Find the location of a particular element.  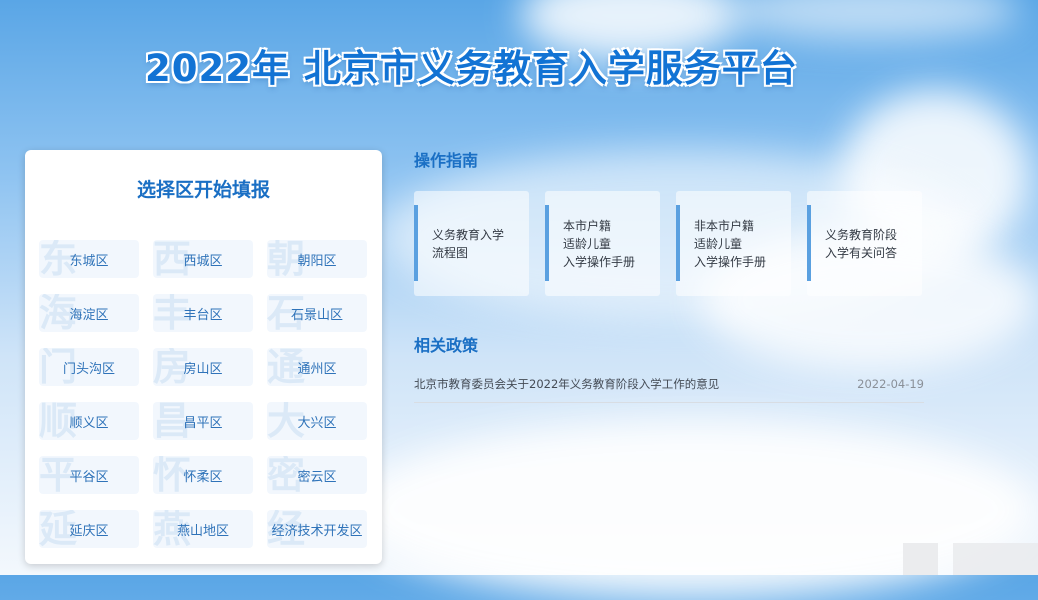

district-label: 朝阳区 is located at coordinates (317, 261).